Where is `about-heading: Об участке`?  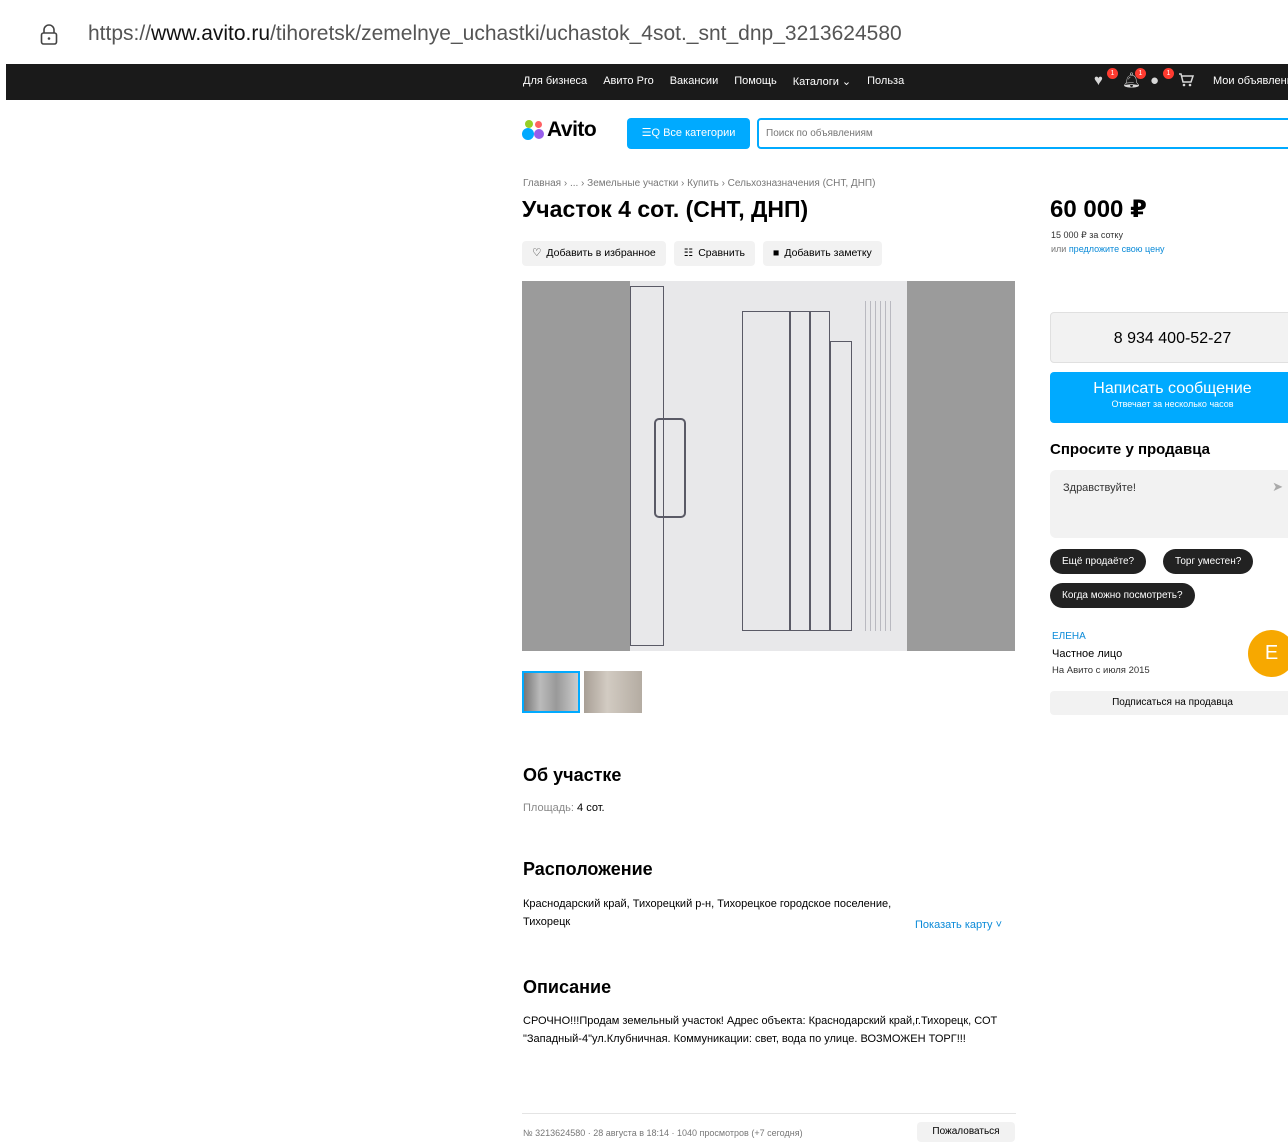 about-heading: Об участке is located at coordinates (572, 775).